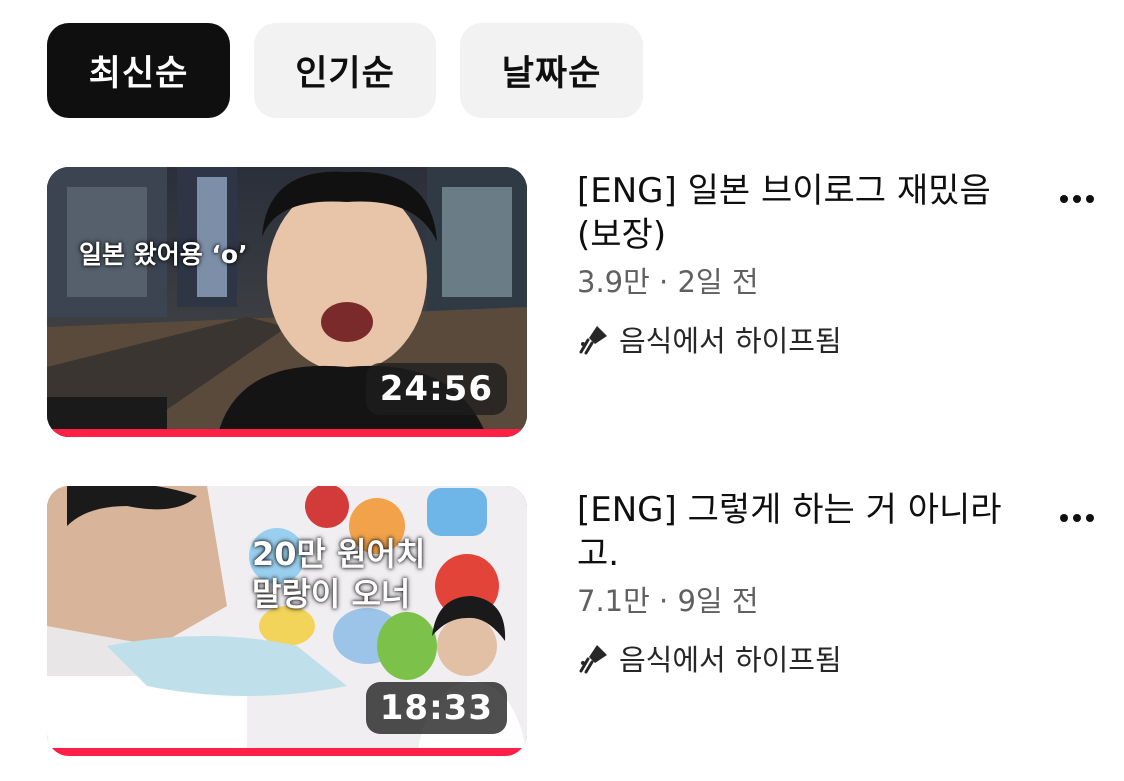 This screenshot has height=781, width=1124. I want to click on video-title: [ENG] 그렇게 하는 거 아니라고., so click(802, 532).